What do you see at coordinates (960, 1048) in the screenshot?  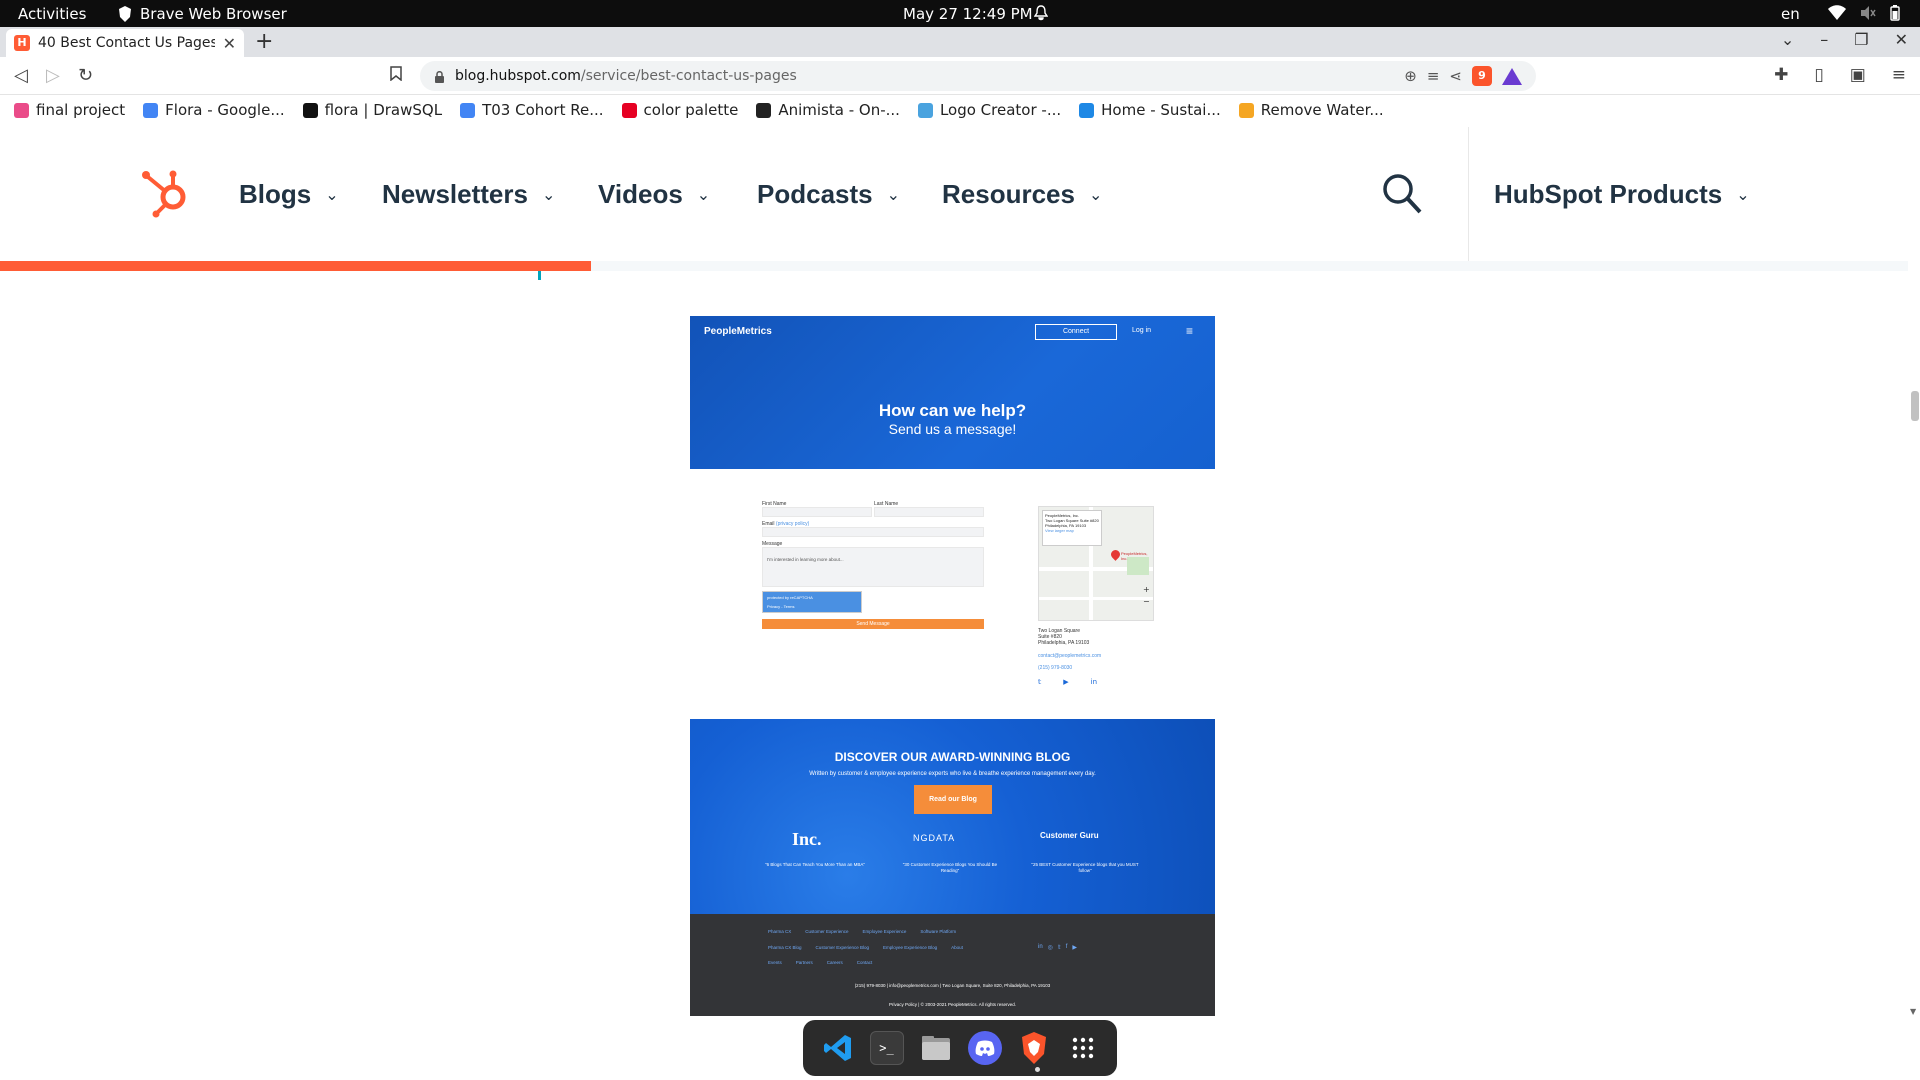 I see `ubuntu-dock: >_` at bounding box center [960, 1048].